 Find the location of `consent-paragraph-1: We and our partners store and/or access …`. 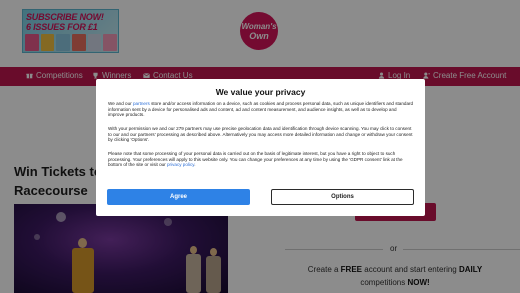

consent-paragraph-1: We and our partners store and/or access … is located at coordinates (261, 109).